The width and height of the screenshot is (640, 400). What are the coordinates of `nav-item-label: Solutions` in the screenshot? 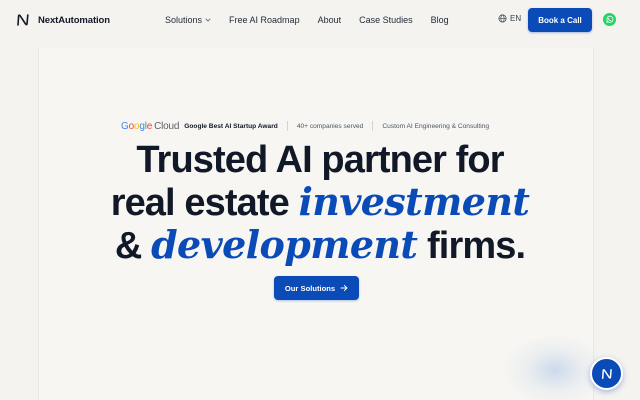 It's located at (184, 20).